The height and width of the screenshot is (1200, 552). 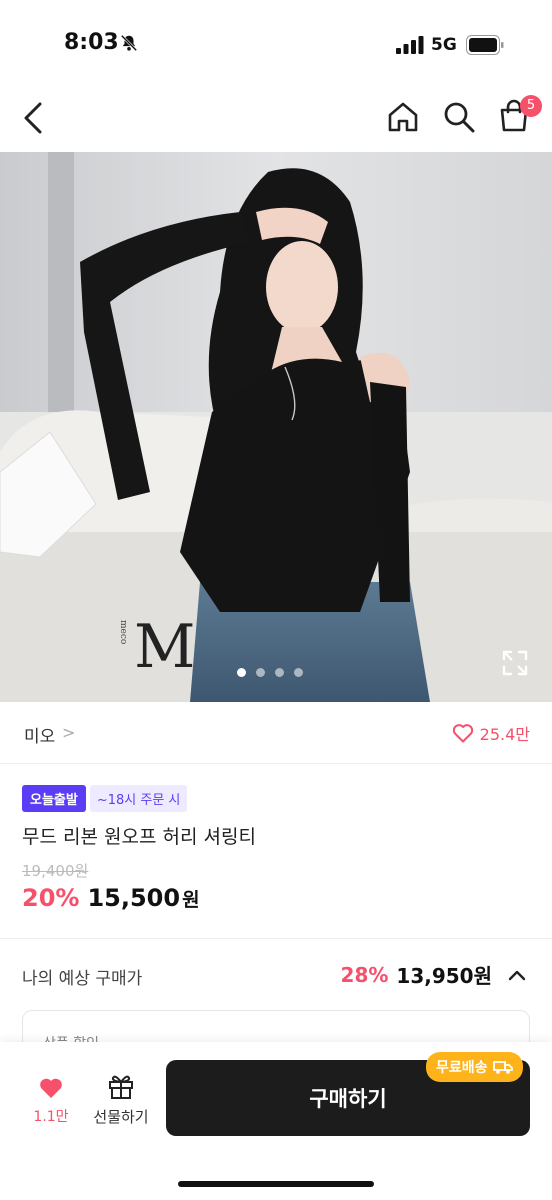 I want to click on like-button-count: 1.1만, so click(x=51, y=1117).